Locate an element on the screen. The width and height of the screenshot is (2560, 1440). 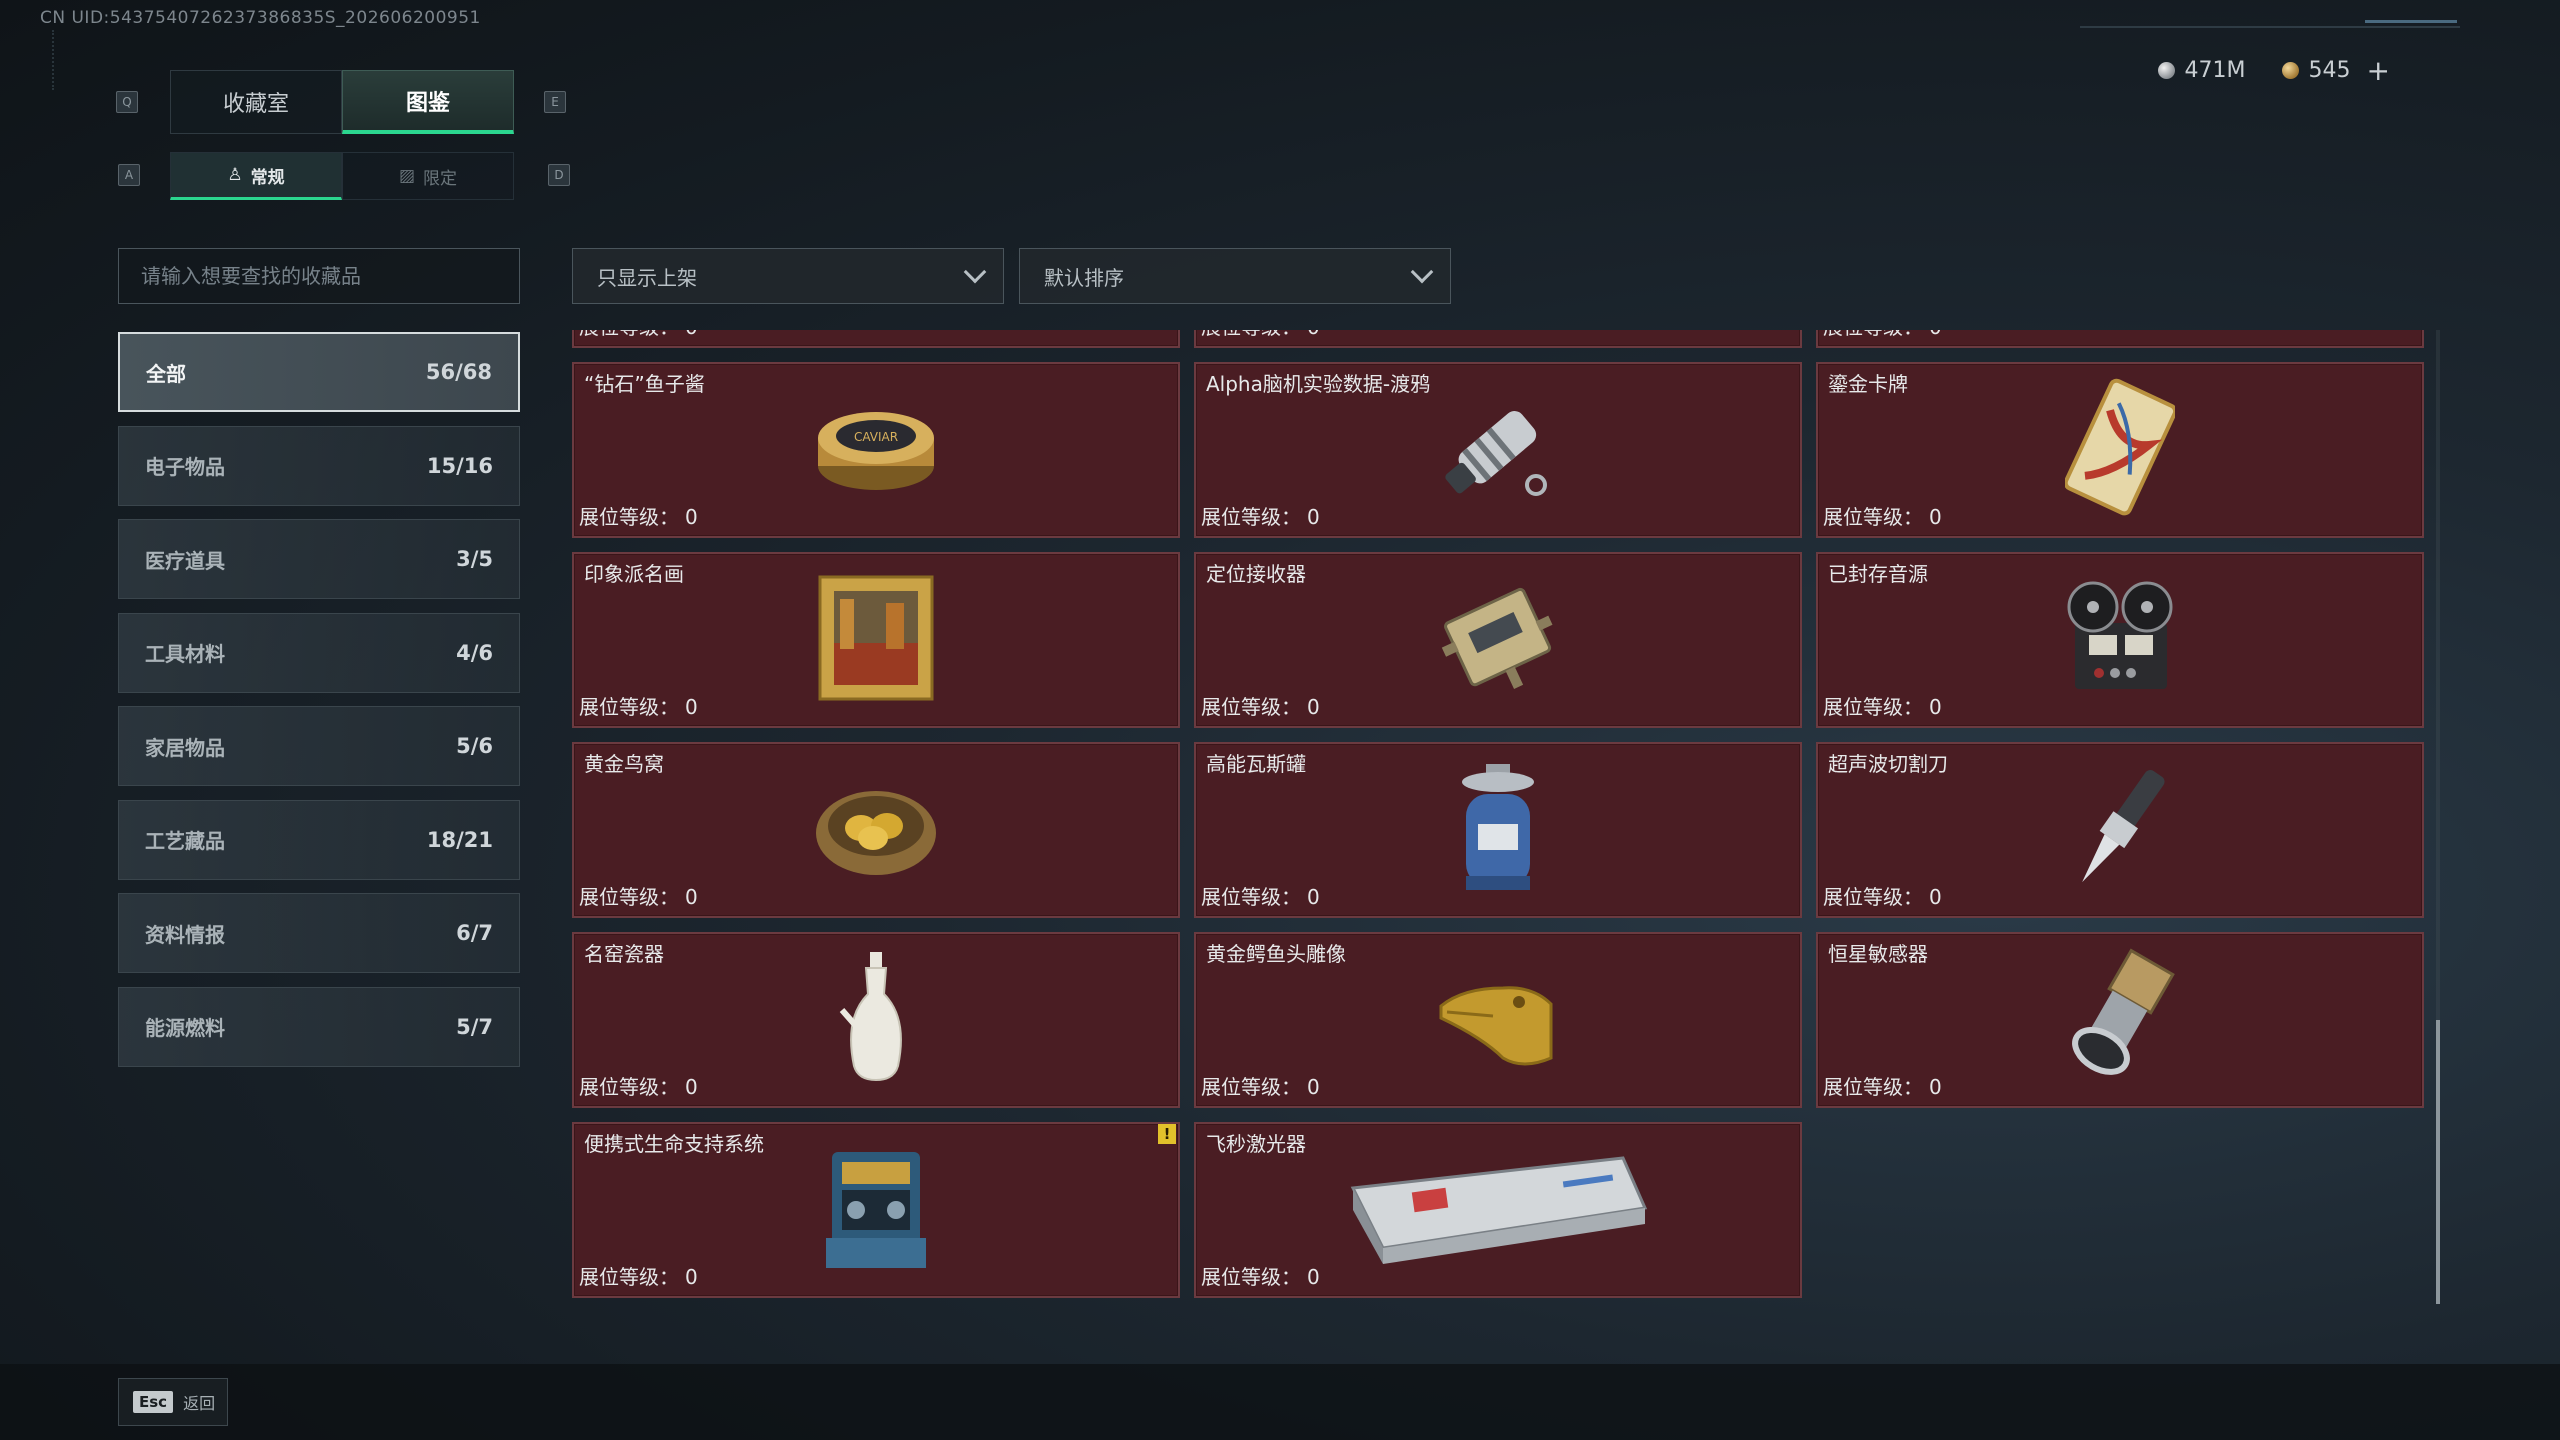
collection-item-card: 名窑瓷器展位等级： 0 is located at coordinates (876, 1020).